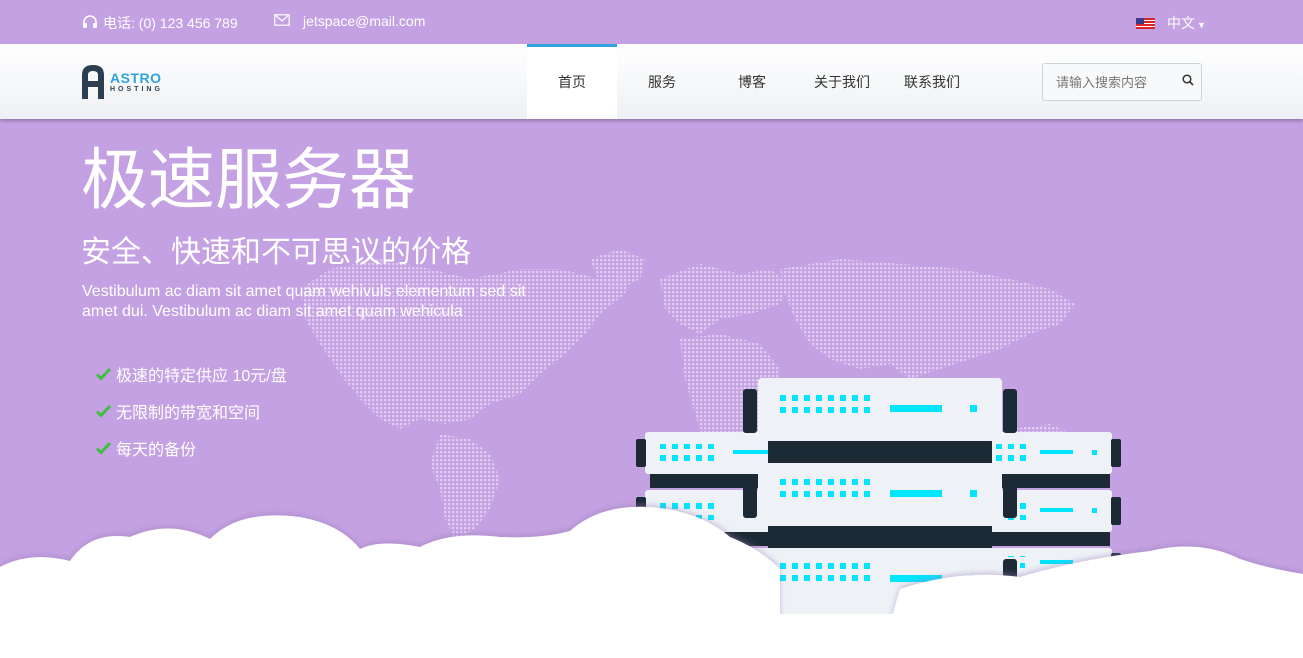 This screenshot has height=658, width=1303. I want to click on envelope-icon, so click(282, 21).